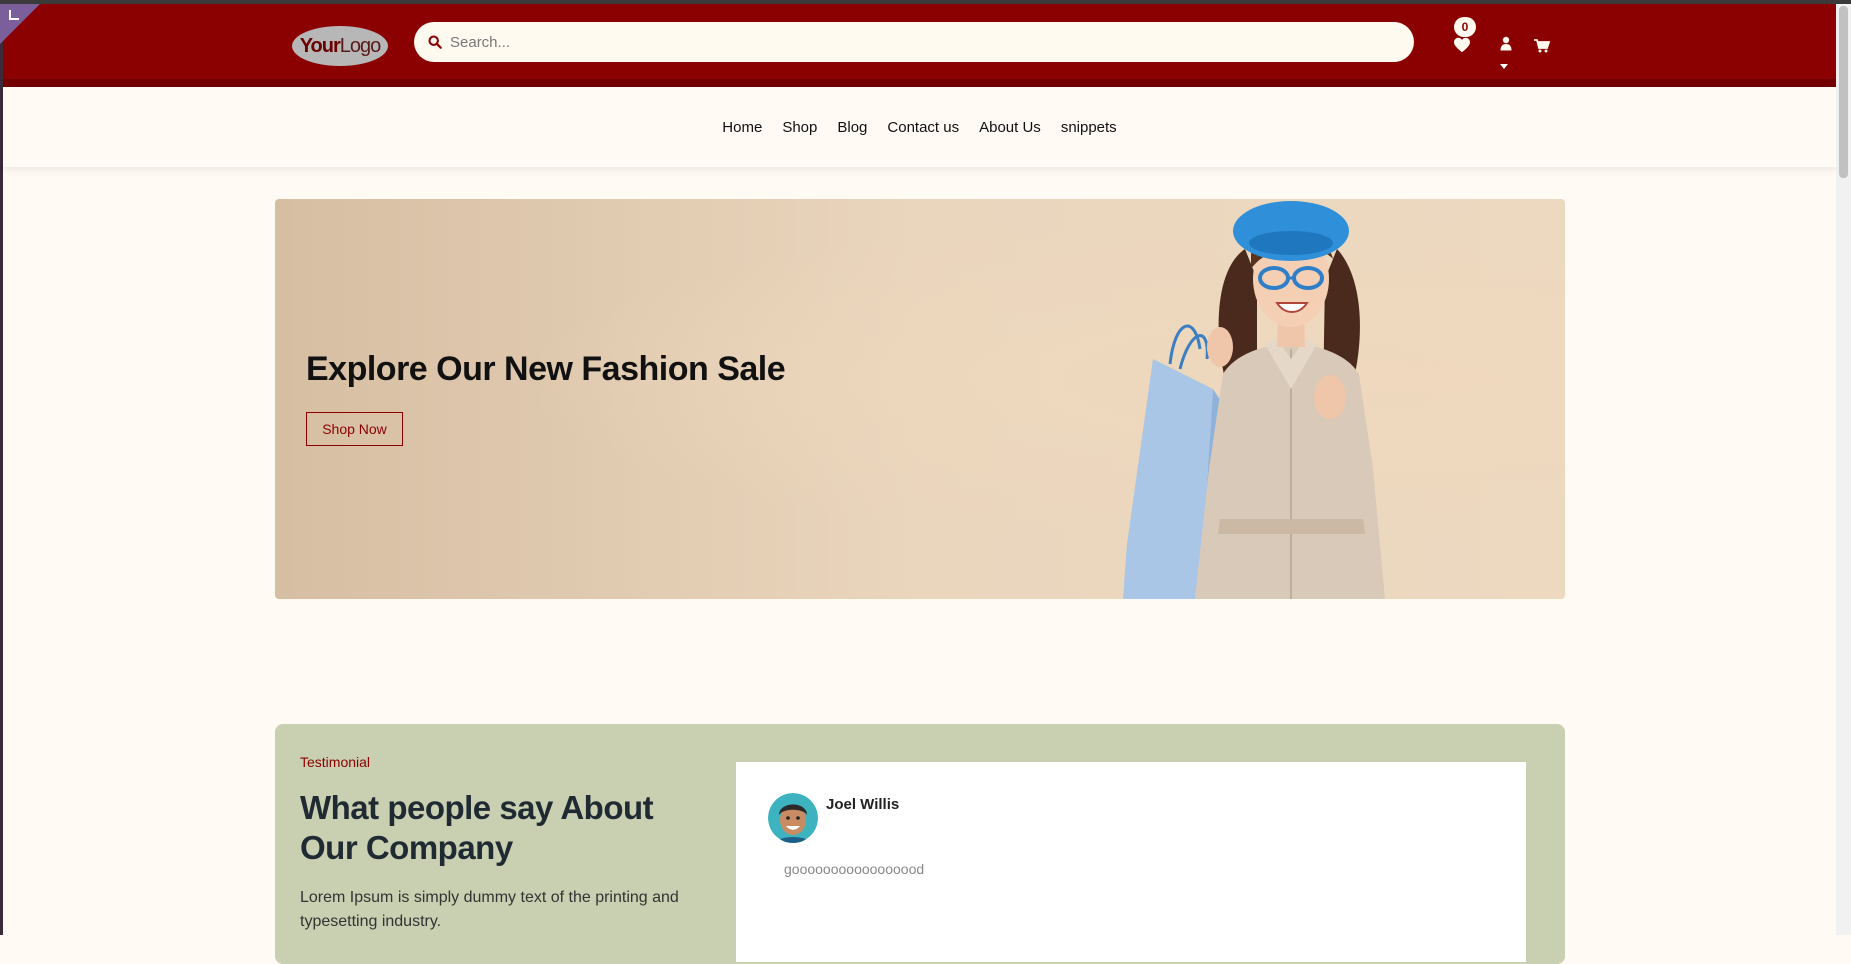 The width and height of the screenshot is (1851, 964). What do you see at coordinates (1254, 400) in the screenshot?
I see `hero-model-illustration` at bounding box center [1254, 400].